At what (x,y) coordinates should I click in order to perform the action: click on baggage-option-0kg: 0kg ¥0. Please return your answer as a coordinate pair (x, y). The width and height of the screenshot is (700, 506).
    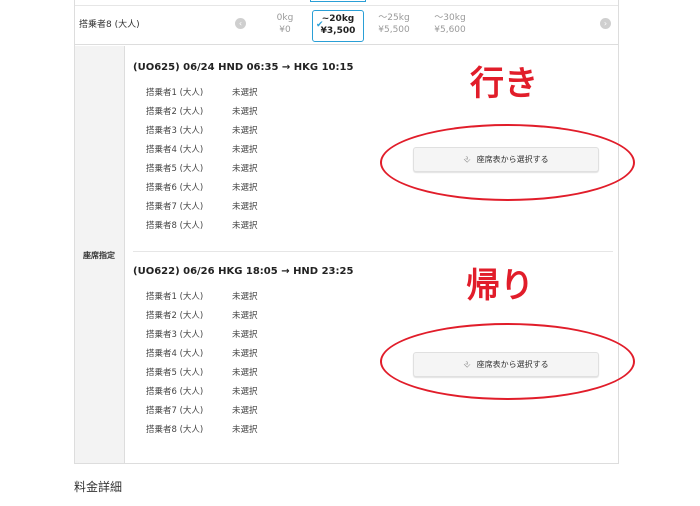
    Looking at the image, I should click on (285, 26).